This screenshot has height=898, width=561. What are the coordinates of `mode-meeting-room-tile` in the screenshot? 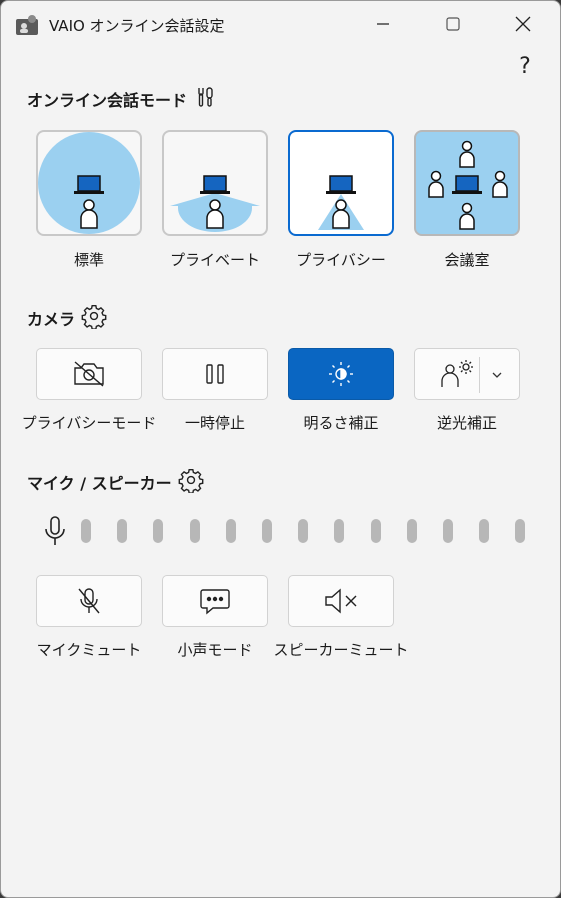 It's located at (467, 183).